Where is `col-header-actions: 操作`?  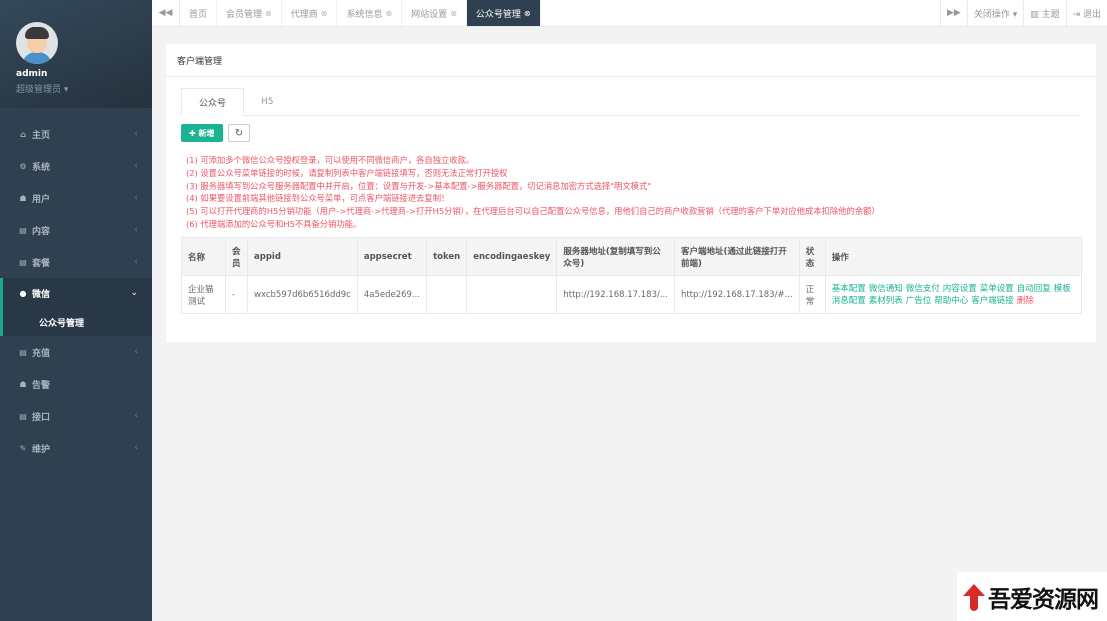 col-header-actions: 操作 is located at coordinates (953, 256).